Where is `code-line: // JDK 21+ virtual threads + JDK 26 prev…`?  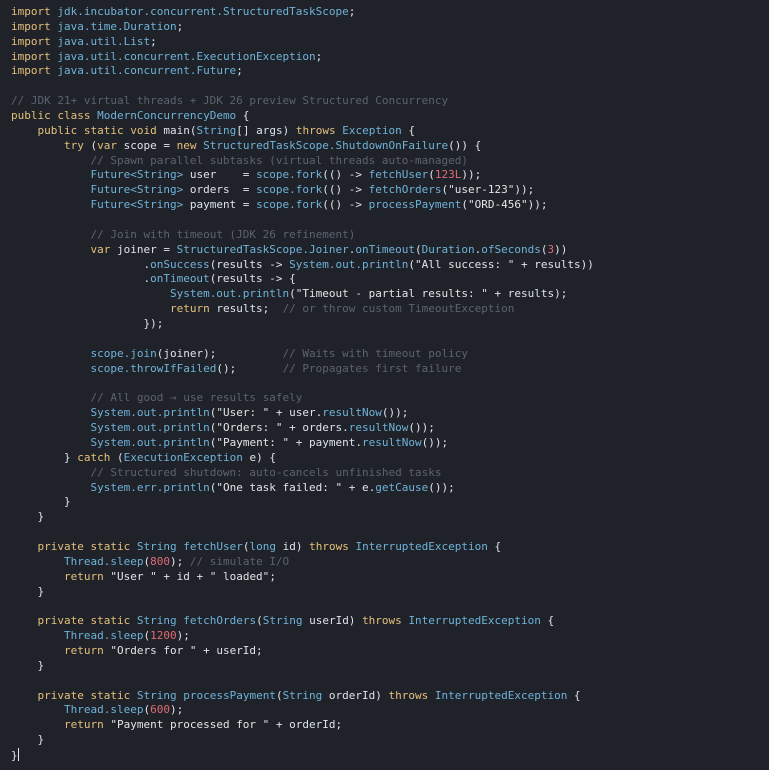 code-line: // JDK 21+ virtual threads + JDK 26 prev… is located at coordinates (384, 101).